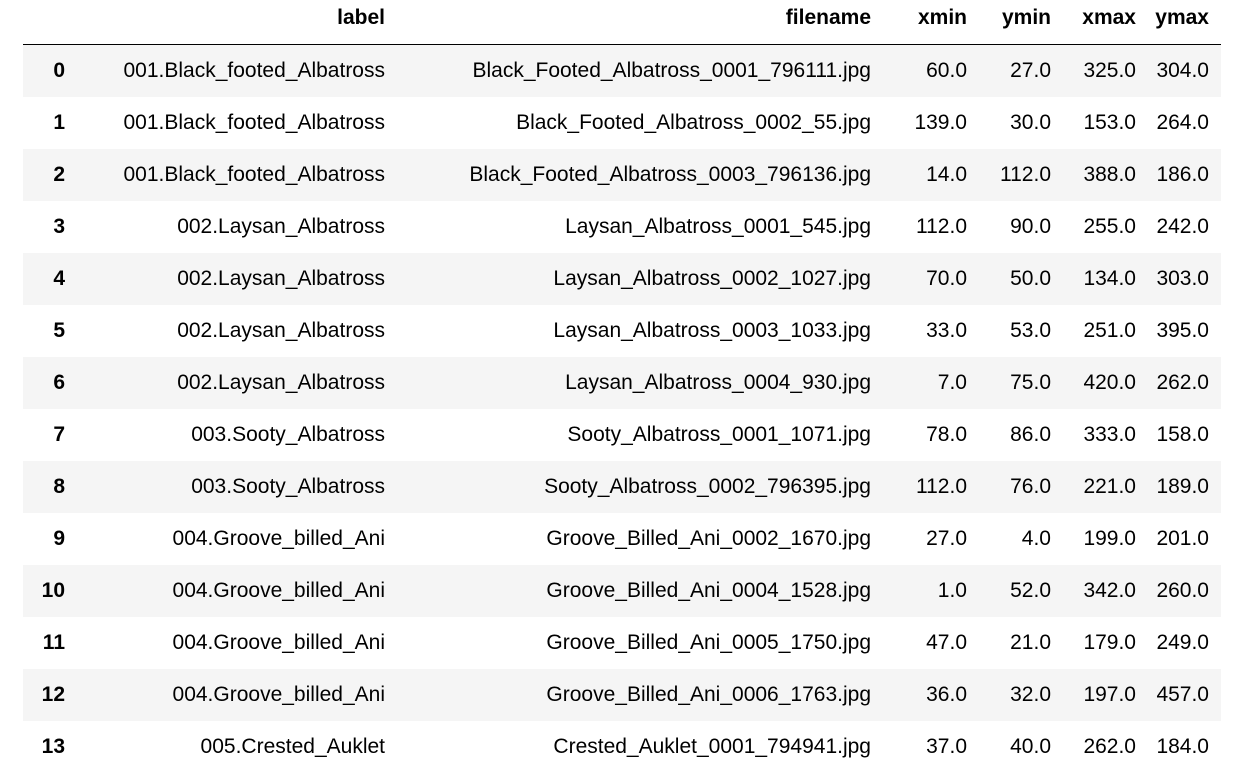  I want to click on ymin-cell: 112.0, so click(1021, 174).